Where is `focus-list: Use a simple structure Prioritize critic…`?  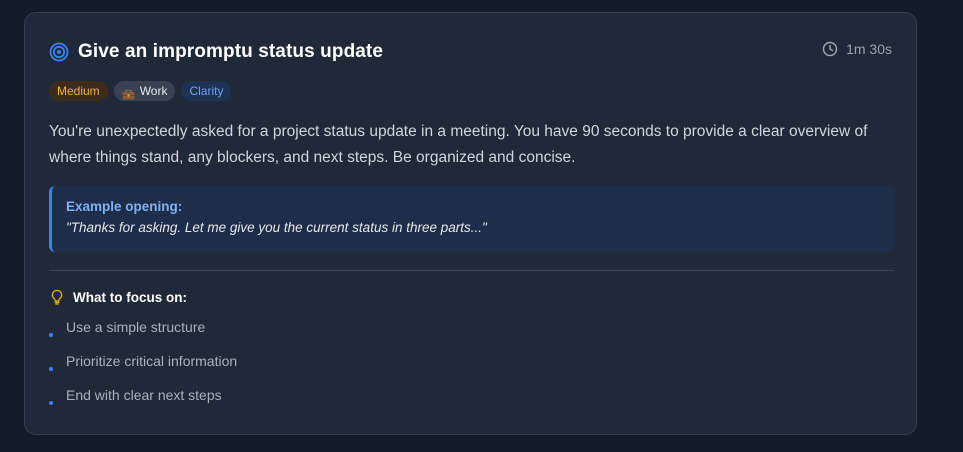
focus-list: Use a simple structure Prioritize critic… is located at coordinates (143, 370).